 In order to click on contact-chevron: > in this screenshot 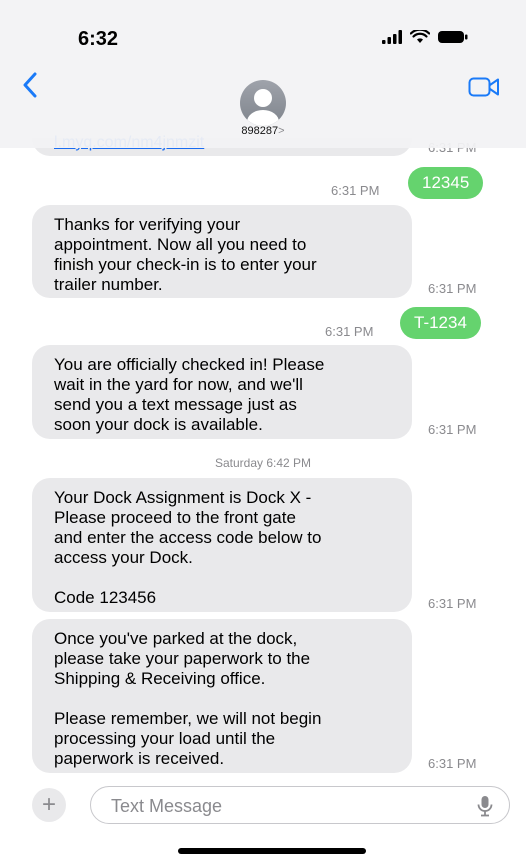, I will do `click(281, 131)`.